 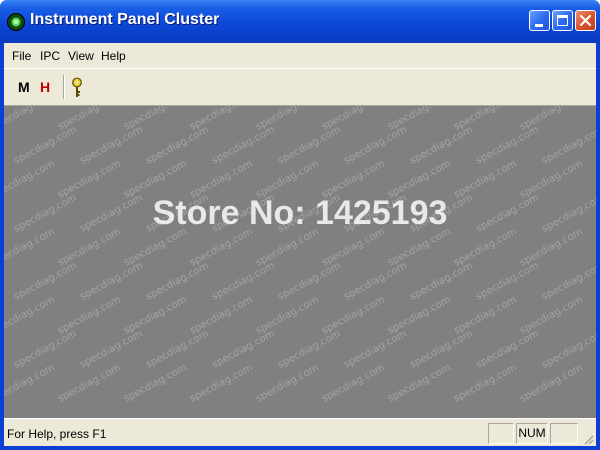 I want to click on help-button, so click(x=77, y=88).